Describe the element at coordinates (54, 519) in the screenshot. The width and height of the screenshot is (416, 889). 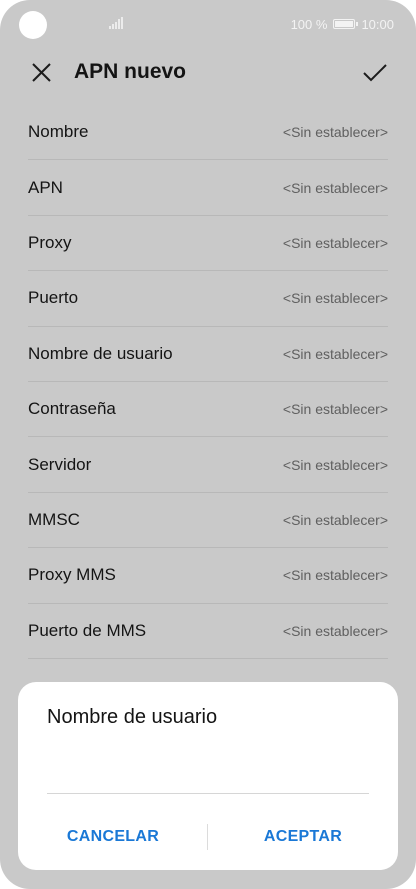
I see `setting-label: MMSC` at that location.